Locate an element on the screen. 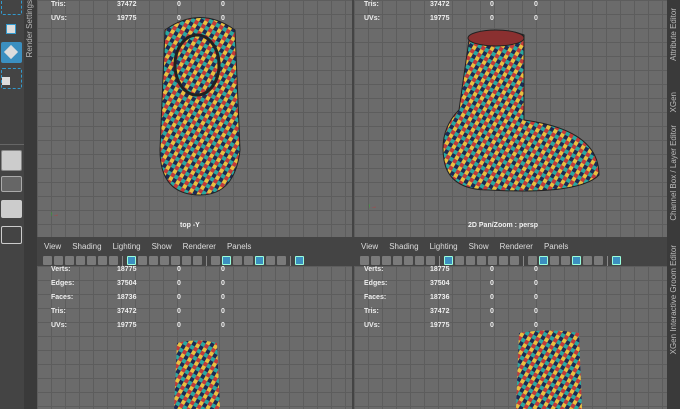  tab-channel-box: Channel Box / Layer Editor is located at coordinates (673, 173).